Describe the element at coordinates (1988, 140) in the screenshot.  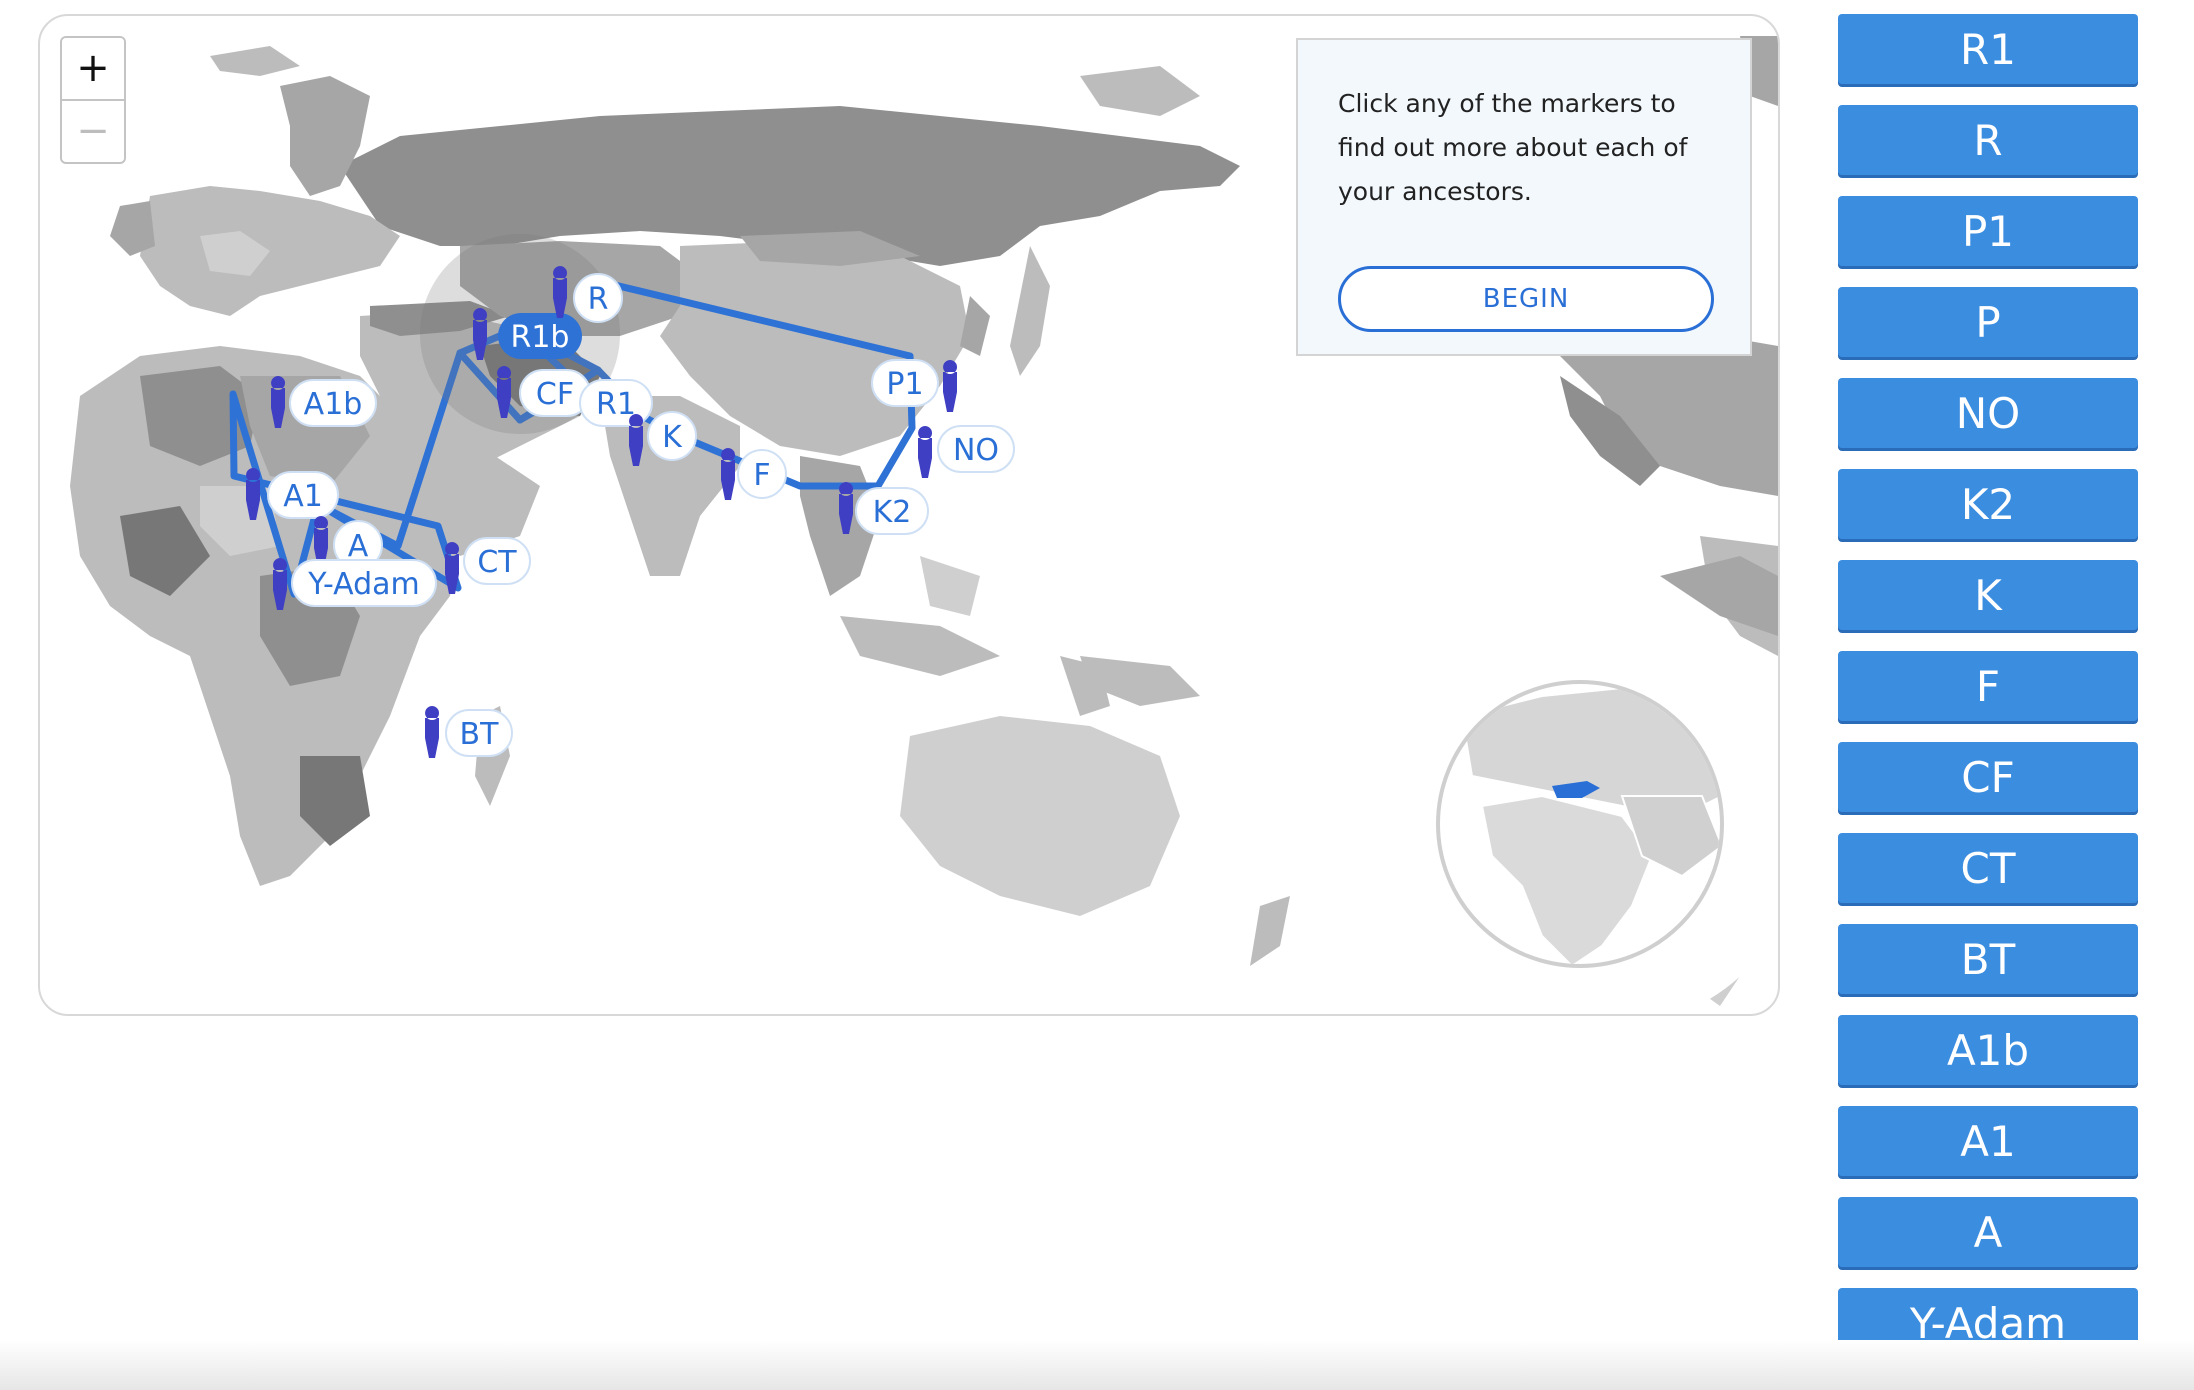
I see `haplogroup-button-R: R` at that location.